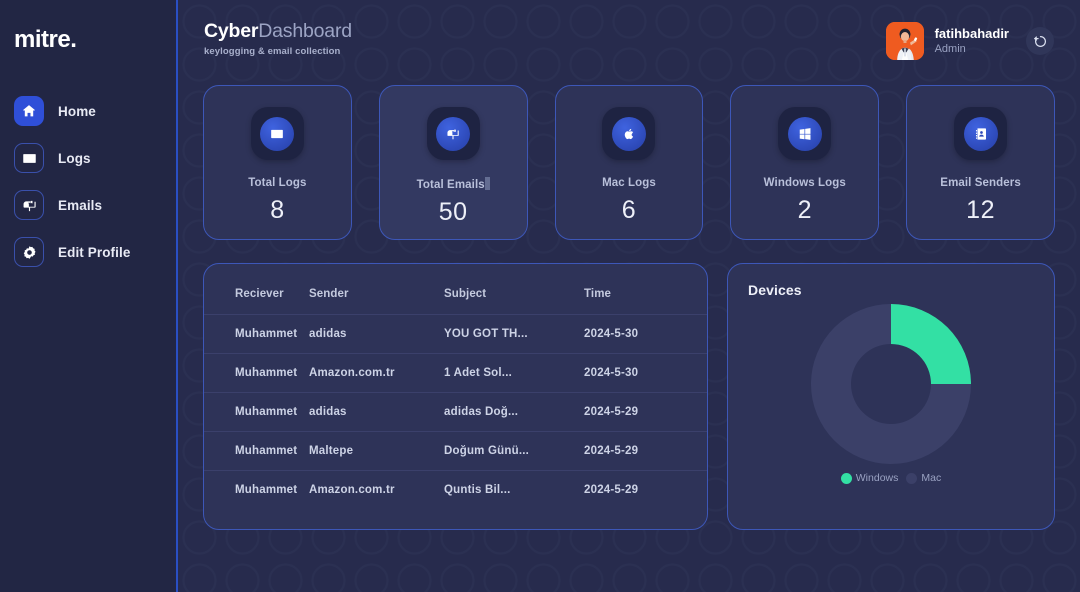 The width and height of the screenshot is (1080, 592). I want to click on table-row: Muhammet adidas YOU GOT TH... 2024-5-30, so click(455, 334).